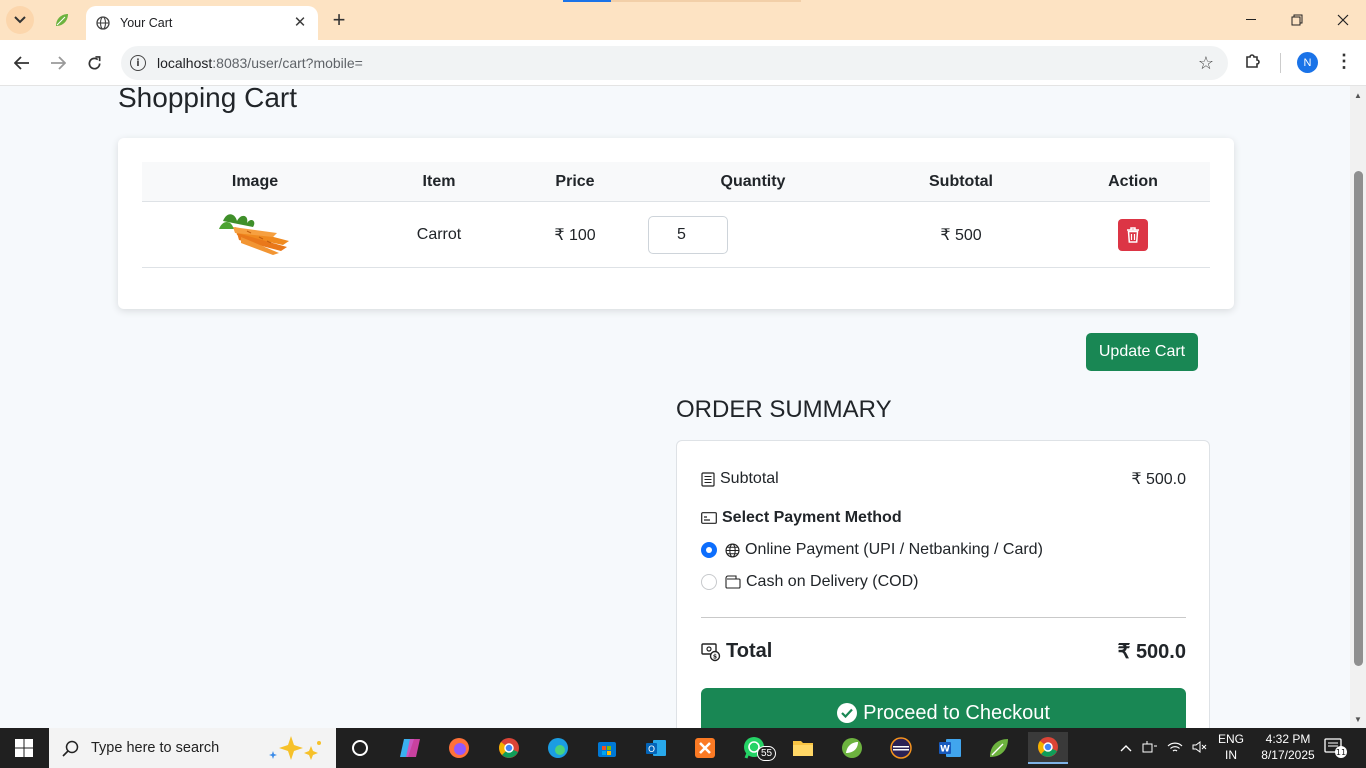 The image size is (1366, 768). I want to click on wifi-icon, so click(1175, 748).